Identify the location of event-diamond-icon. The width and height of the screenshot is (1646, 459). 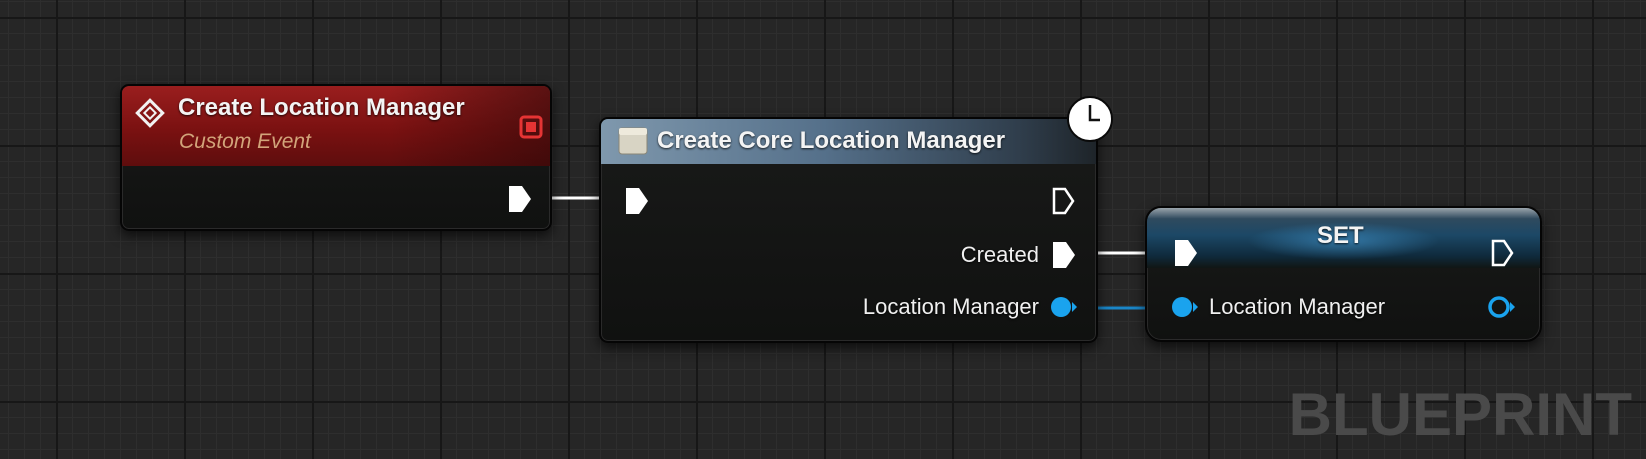
(150, 113).